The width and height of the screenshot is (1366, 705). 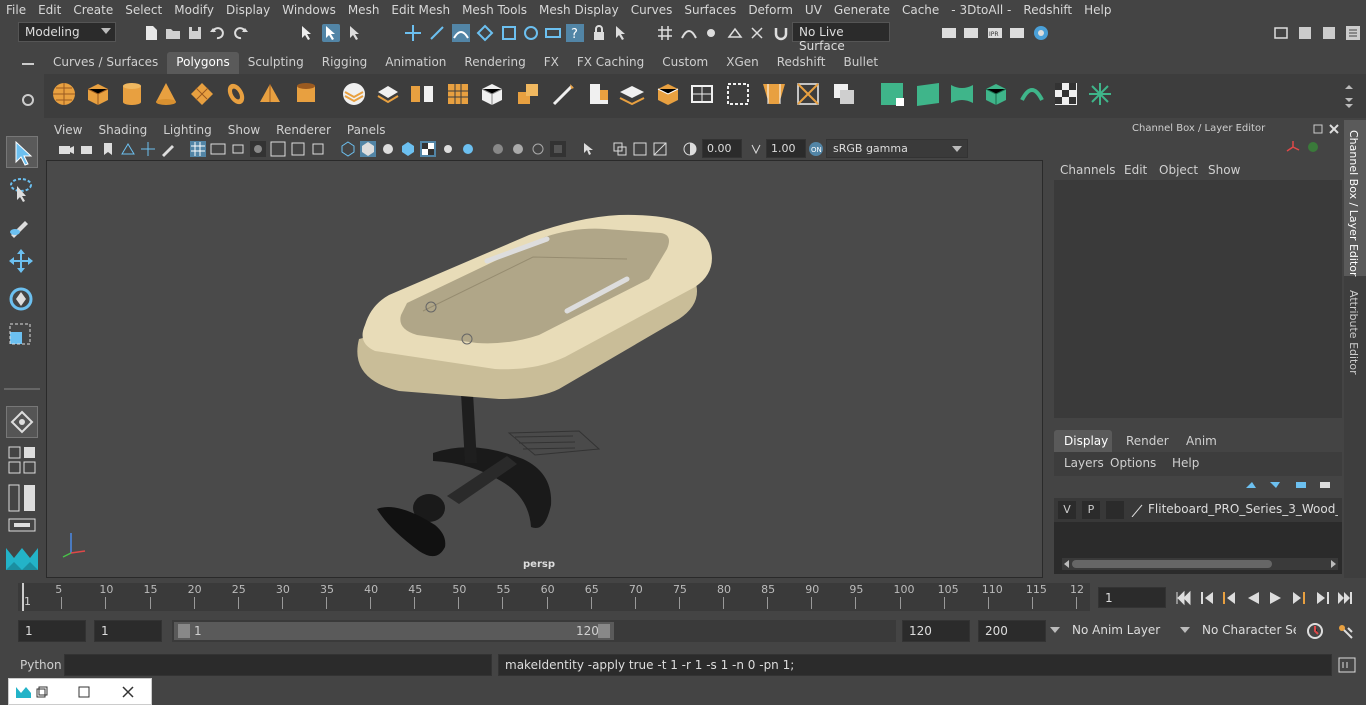 I want to click on layer-scrollbar, so click(x=1200, y=564).